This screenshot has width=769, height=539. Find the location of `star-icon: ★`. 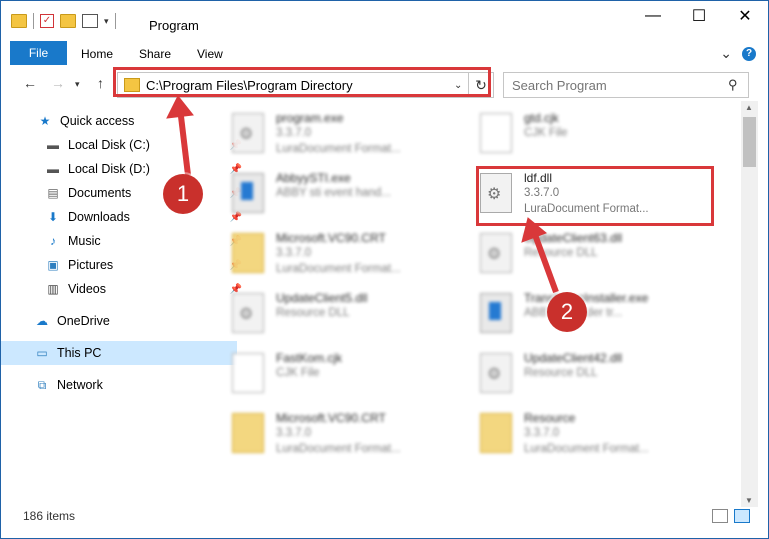

star-icon: ★ is located at coordinates (45, 121).